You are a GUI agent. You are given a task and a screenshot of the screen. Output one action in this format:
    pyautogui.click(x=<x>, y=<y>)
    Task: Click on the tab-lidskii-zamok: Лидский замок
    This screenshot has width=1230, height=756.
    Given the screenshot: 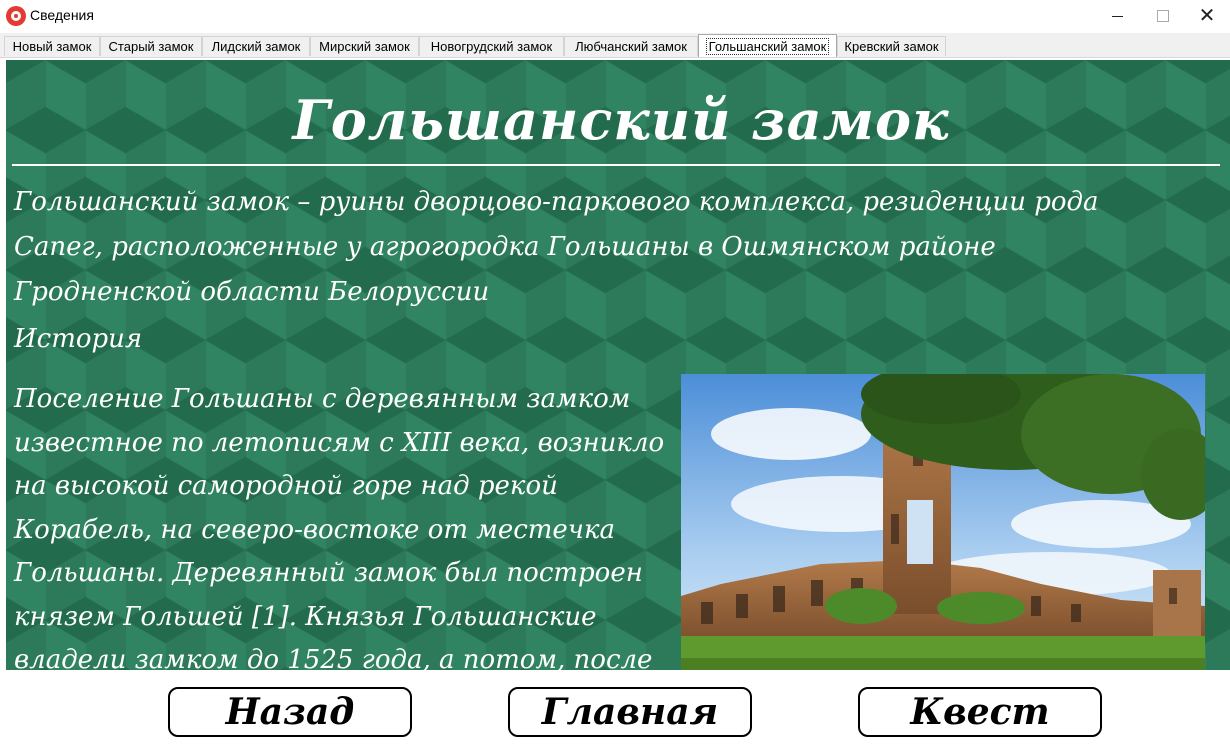 What is the action you would take?
    pyautogui.click(x=256, y=46)
    